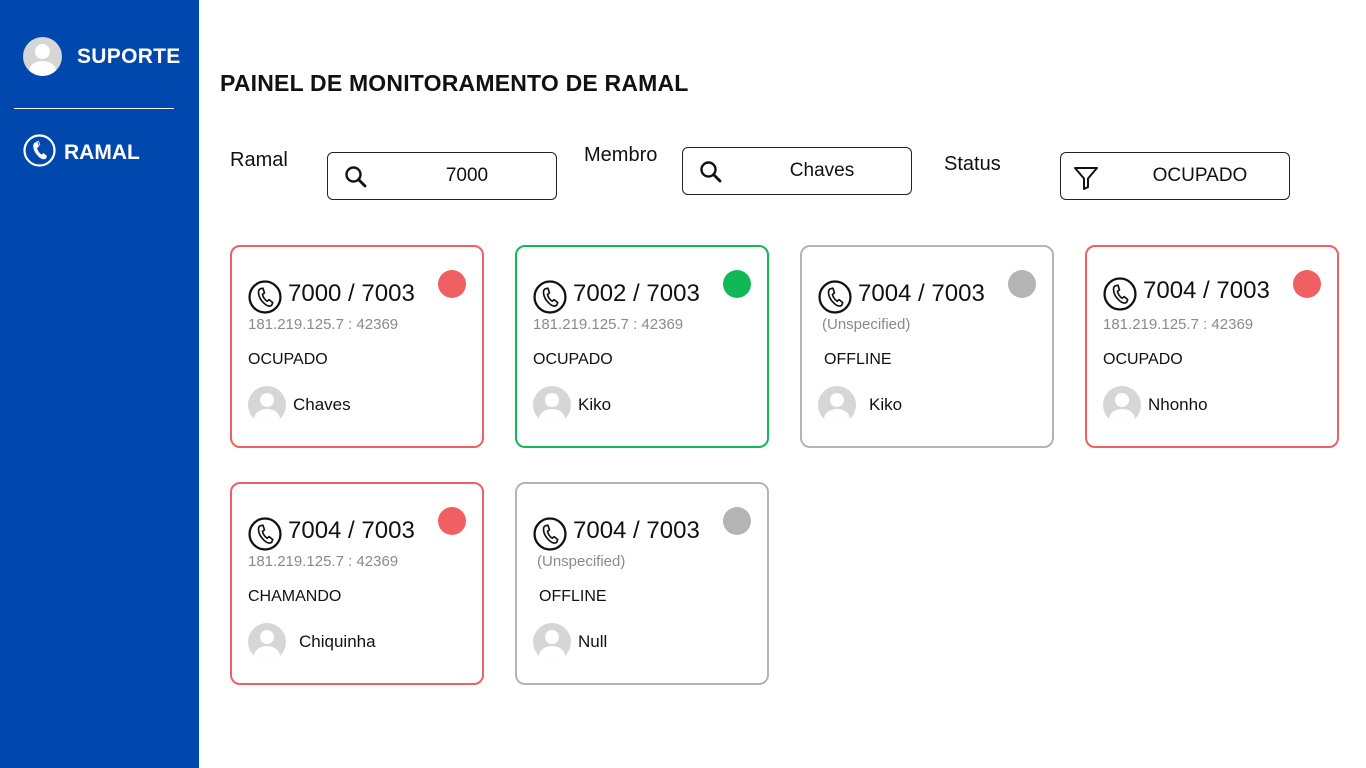 This screenshot has width=1366, height=768. What do you see at coordinates (42, 56) in the screenshot?
I see `user-avatar-icon` at bounding box center [42, 56].